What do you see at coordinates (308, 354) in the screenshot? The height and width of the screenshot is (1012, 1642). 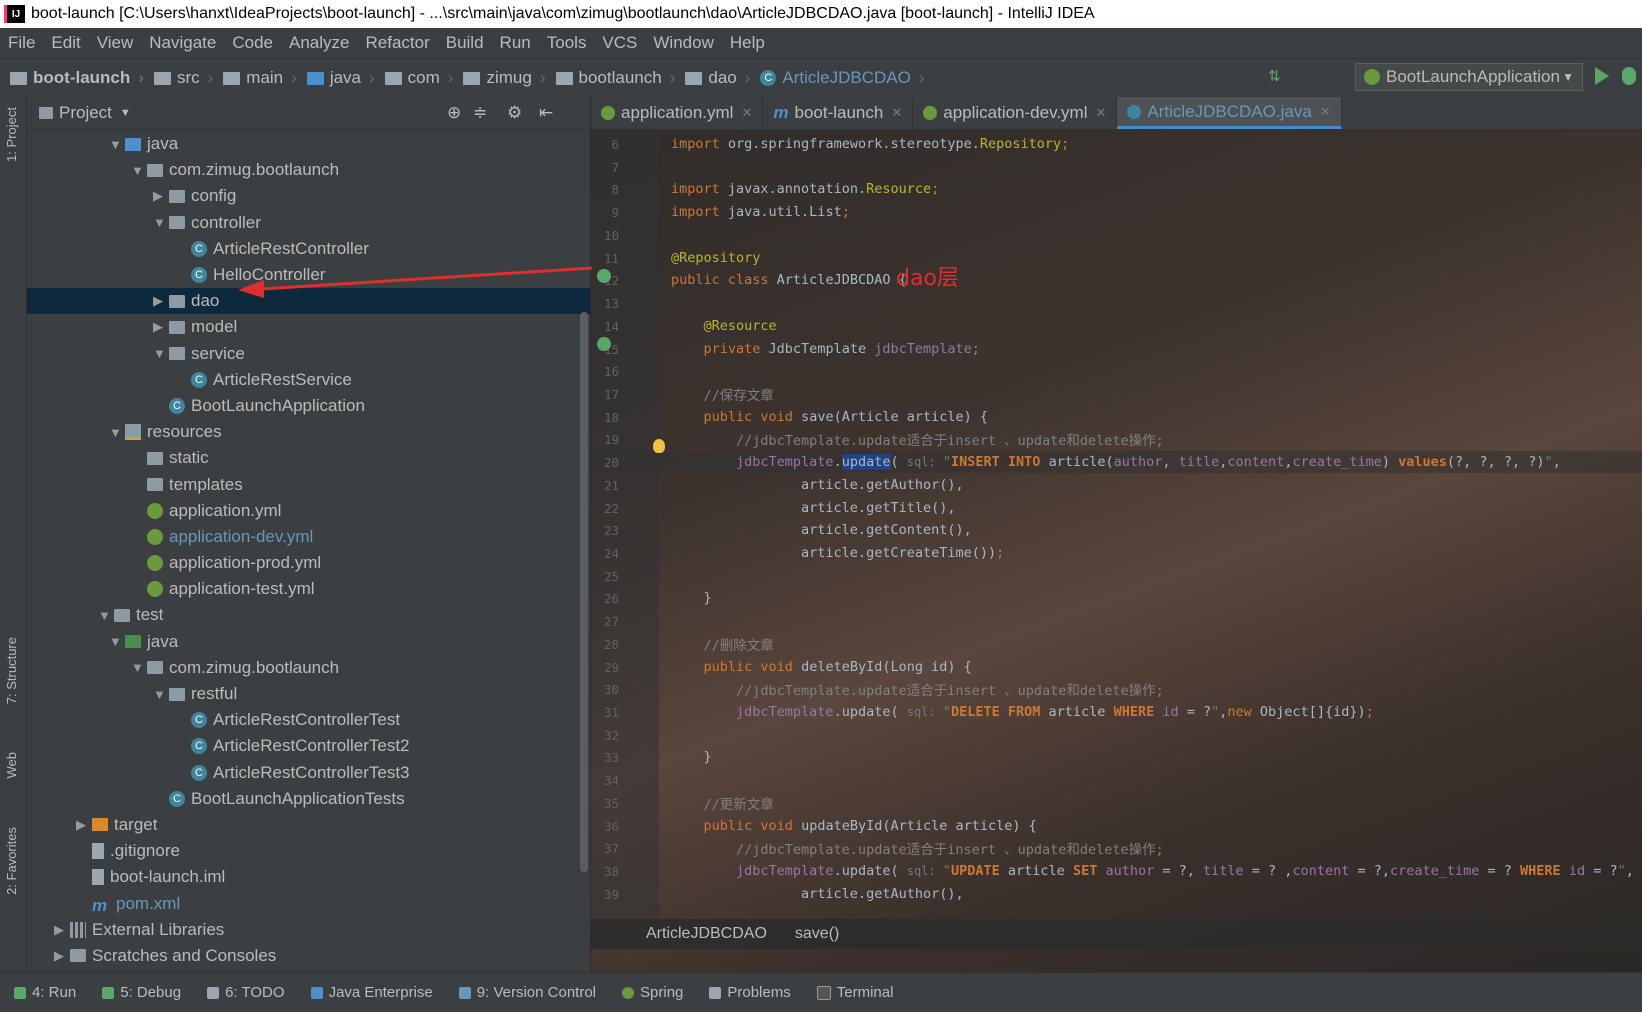 I see `tree-item-service: ▼ service` at bounding box center [308, 354].